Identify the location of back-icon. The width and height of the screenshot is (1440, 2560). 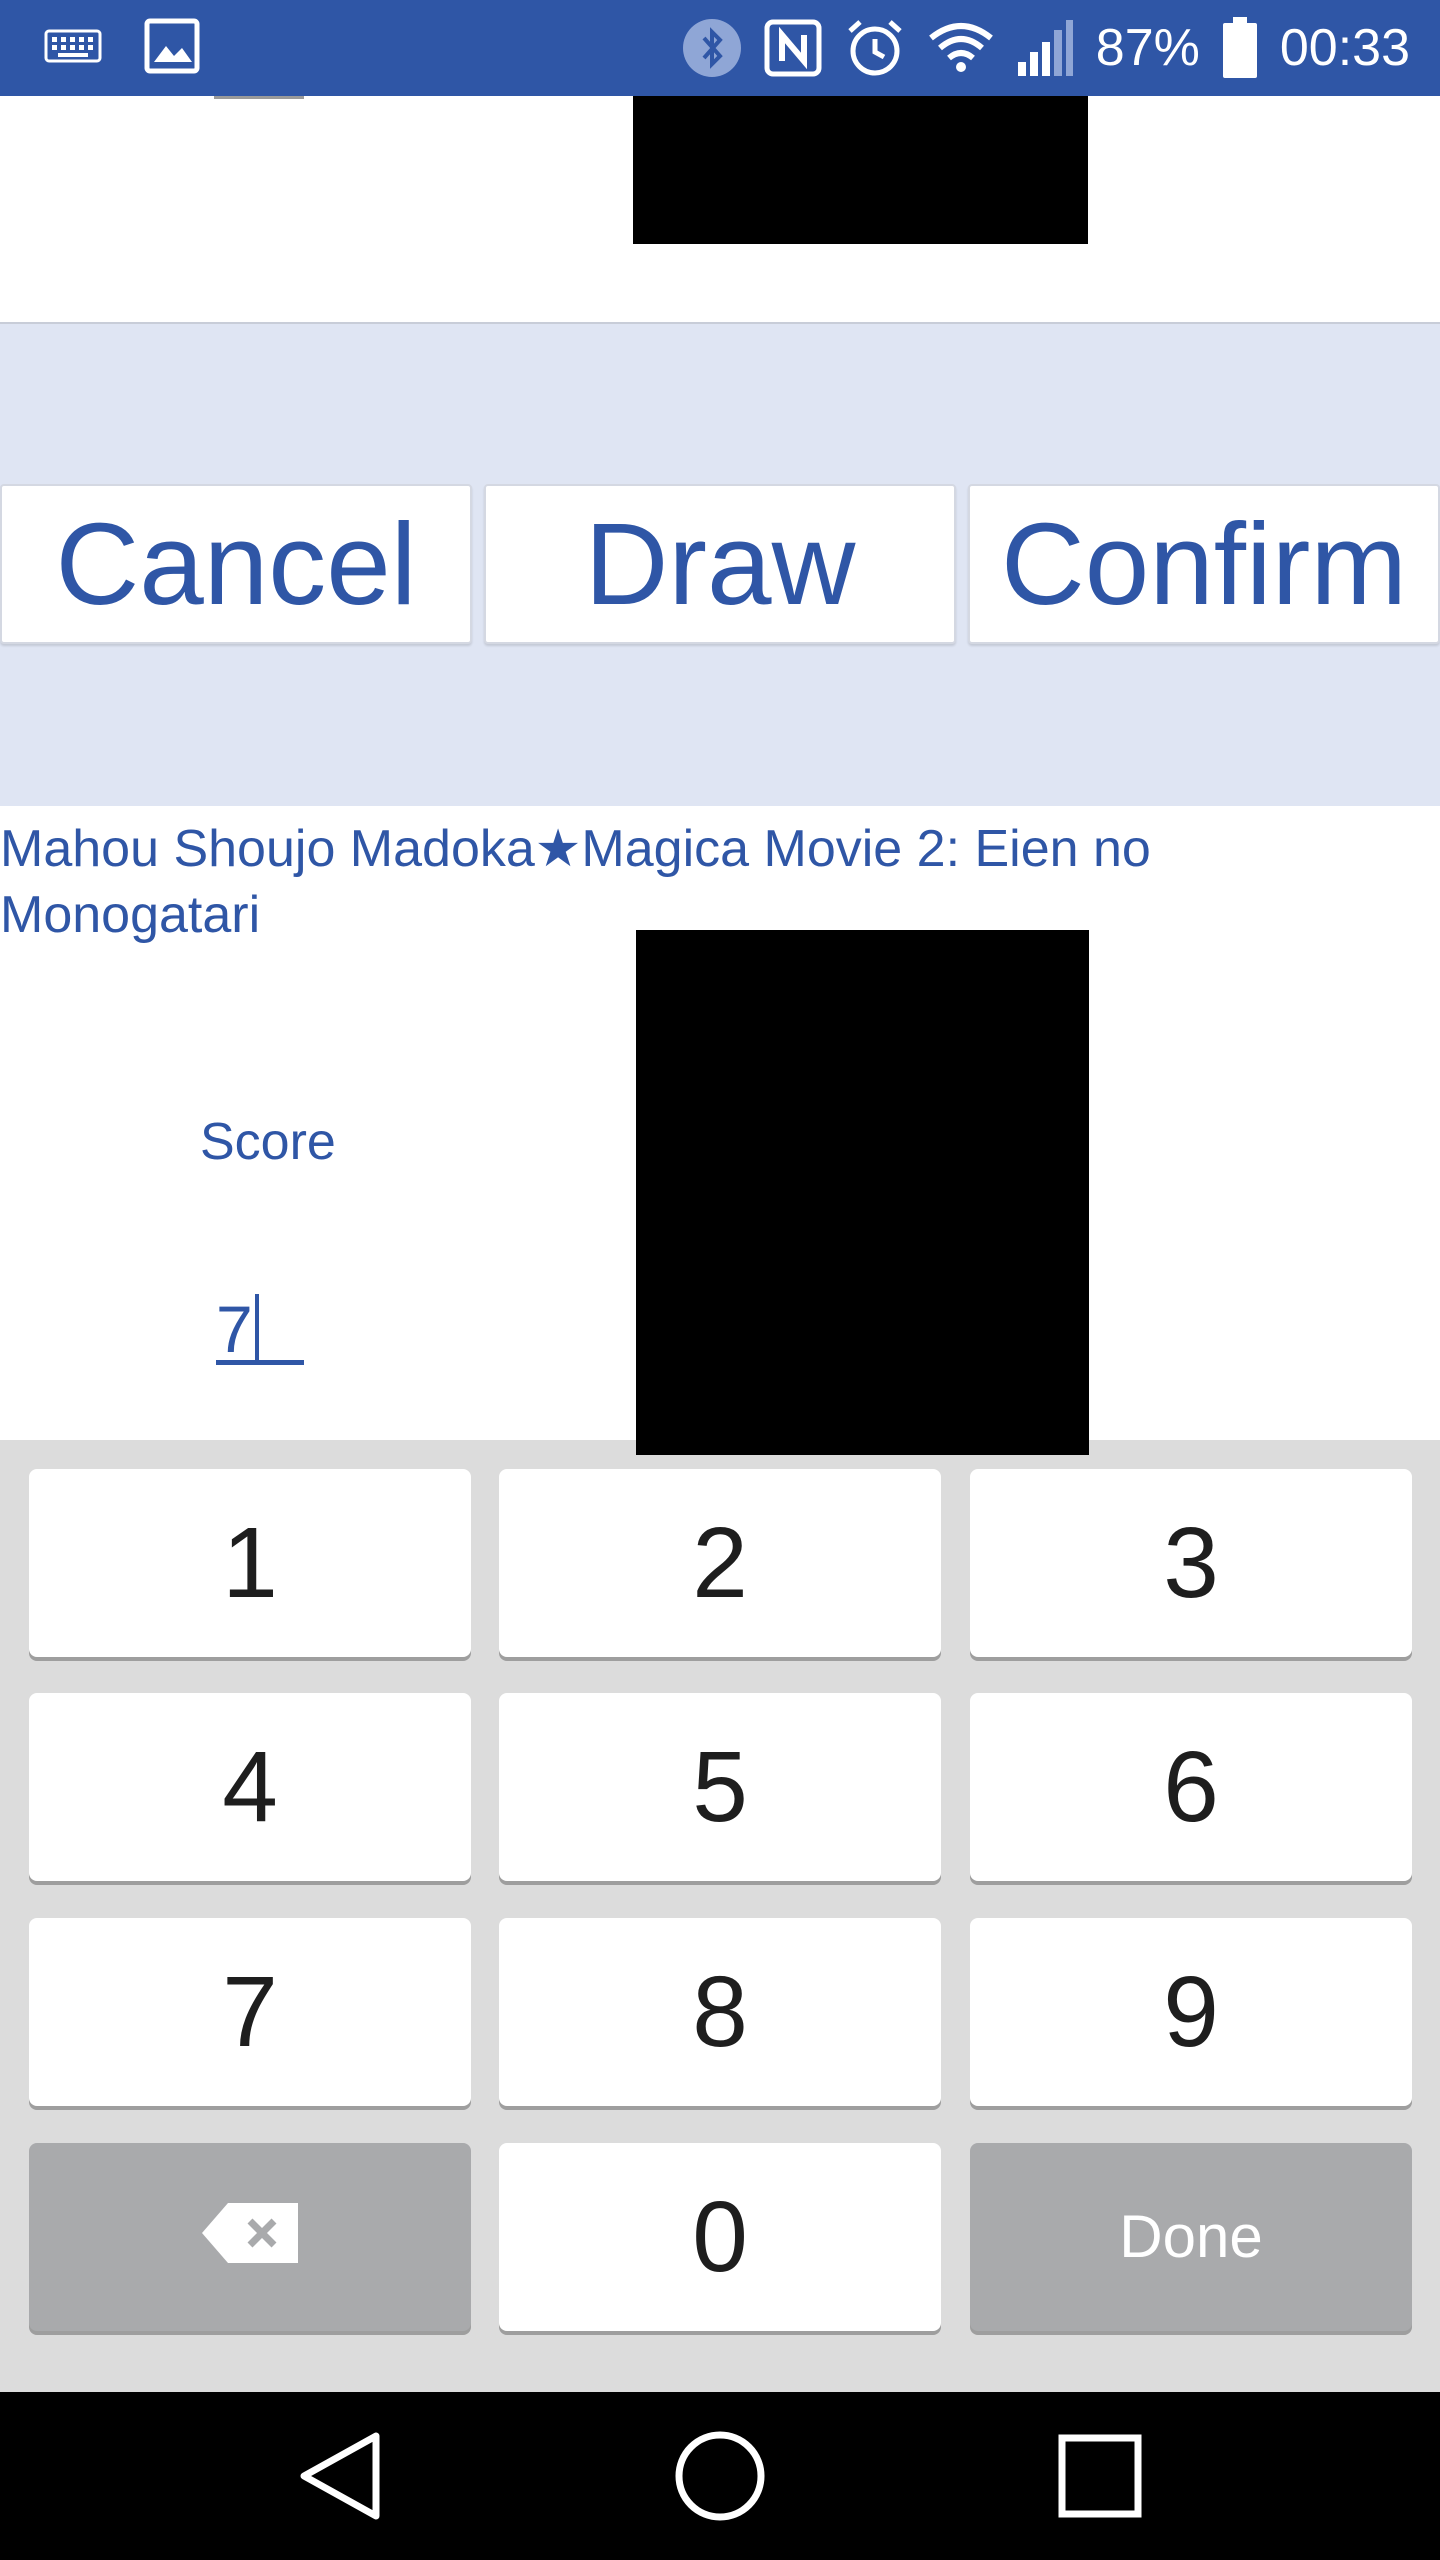
(340, 2476).